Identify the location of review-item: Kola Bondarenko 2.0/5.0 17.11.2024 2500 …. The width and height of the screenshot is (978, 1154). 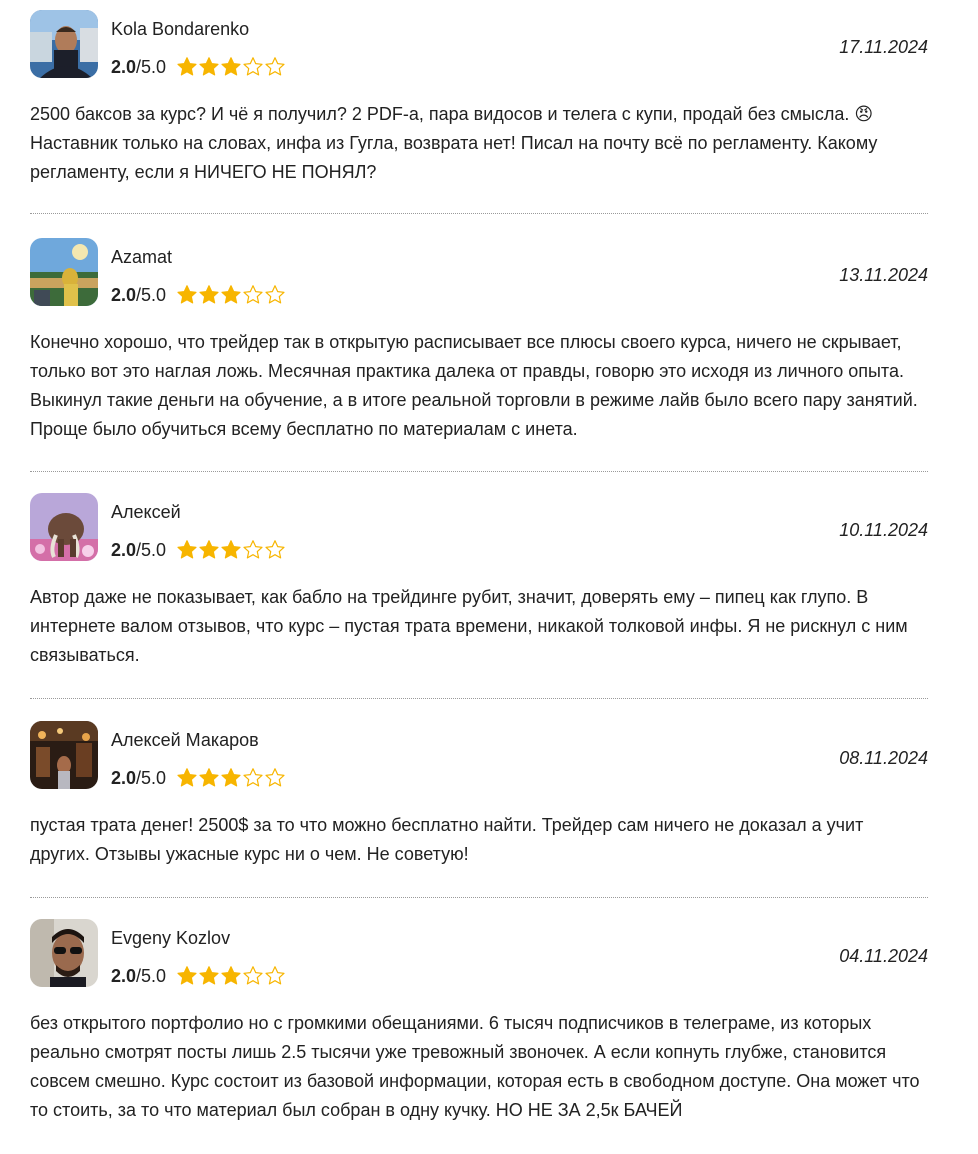
(479, 98).